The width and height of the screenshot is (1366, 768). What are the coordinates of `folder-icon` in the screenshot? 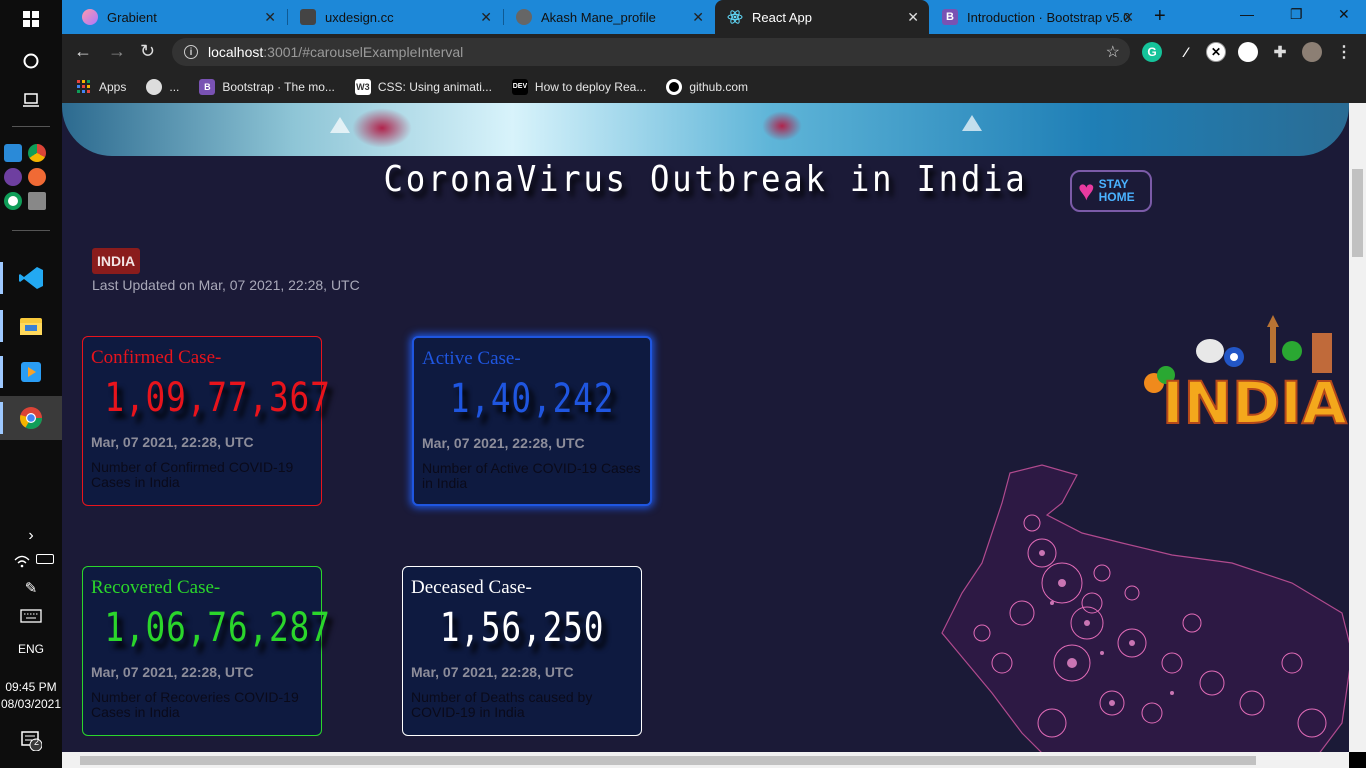 It's located at (31, 326).